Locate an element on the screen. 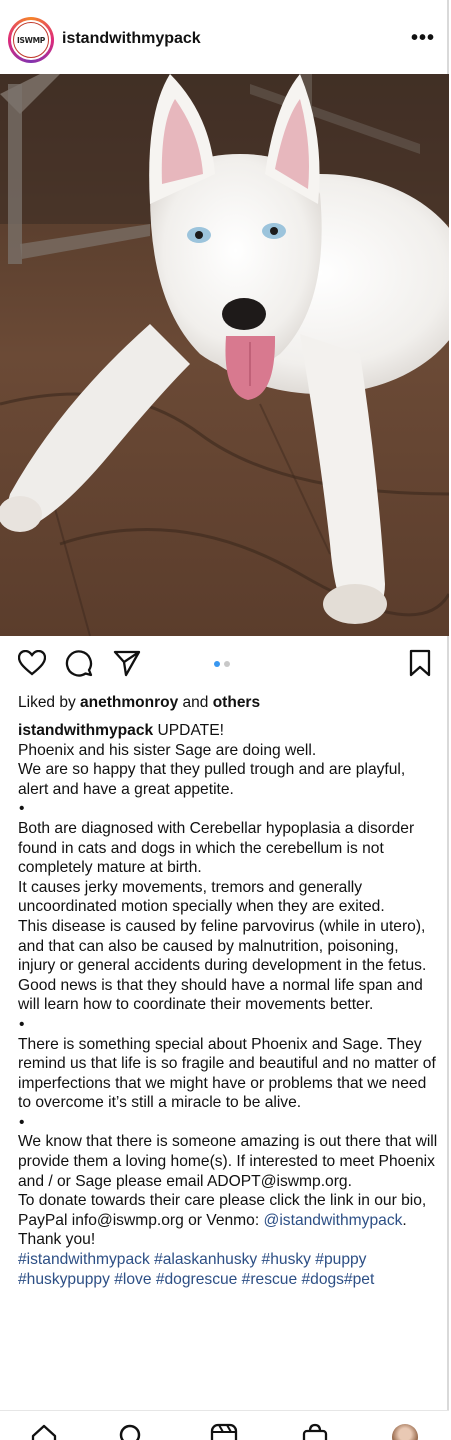 The height and width of the screenshot is (1440, 451). share-icon is located at coordinates (127, 663).